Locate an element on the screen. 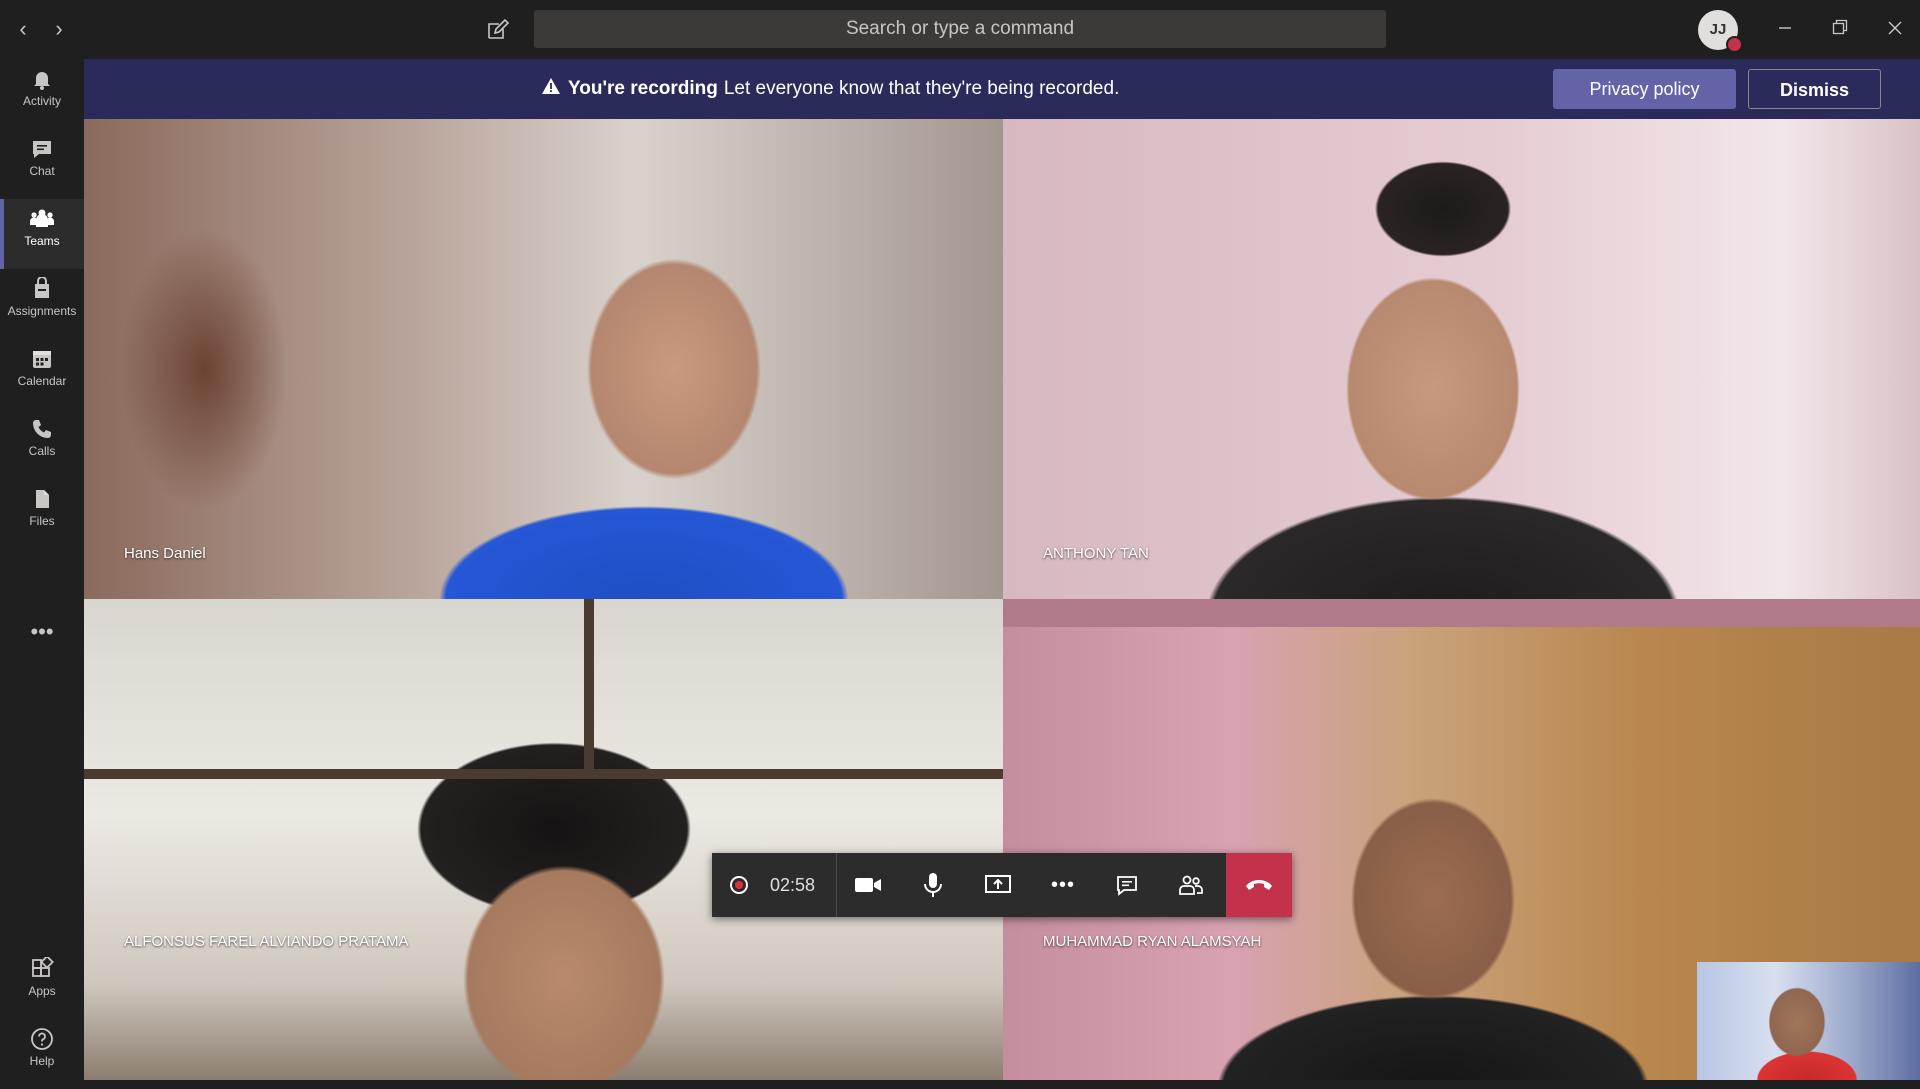 This screenshot has width=1920, height=1089. wall-shelf is located at coordinates (1461, 613).